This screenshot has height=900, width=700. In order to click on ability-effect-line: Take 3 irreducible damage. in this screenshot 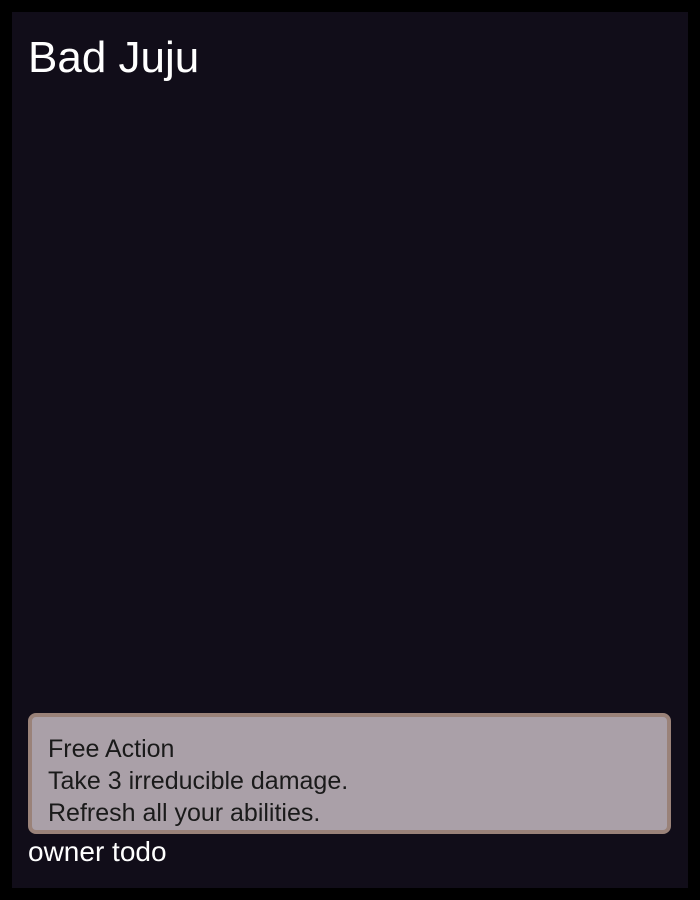, I will do `click(198, 781)`.